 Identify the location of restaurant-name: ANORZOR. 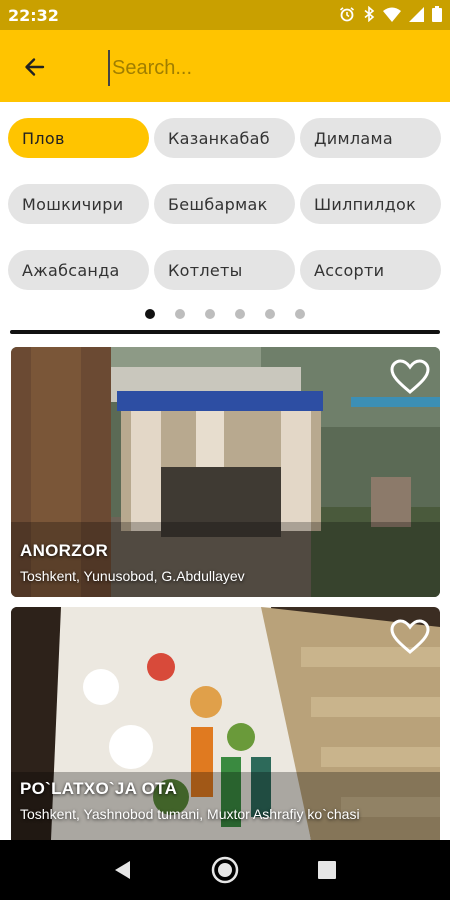
(64, 550).